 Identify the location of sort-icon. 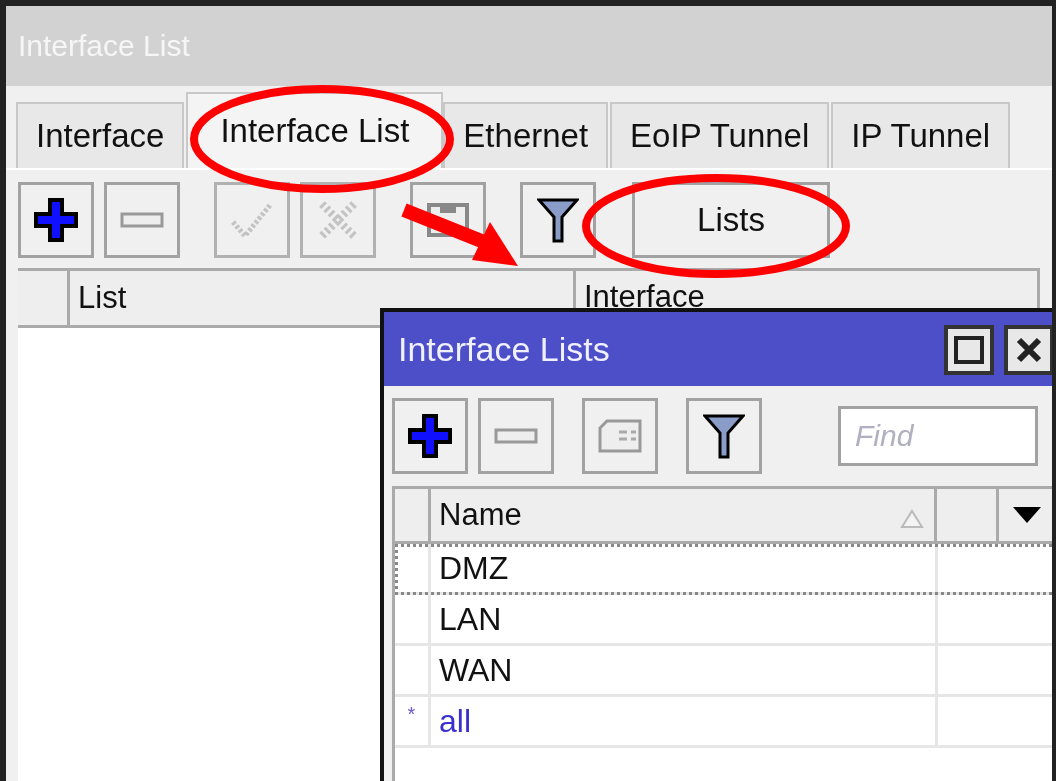
(912, 519).